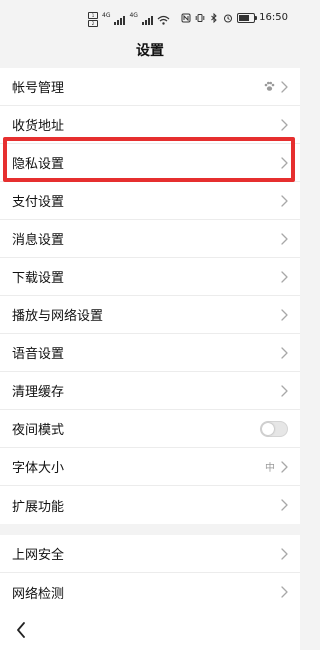  What do you see at coordinates (129, 19) in the screenshot?
I see `status-bar-left: 1 2 4G 4G` at bounding box center [129, 19].